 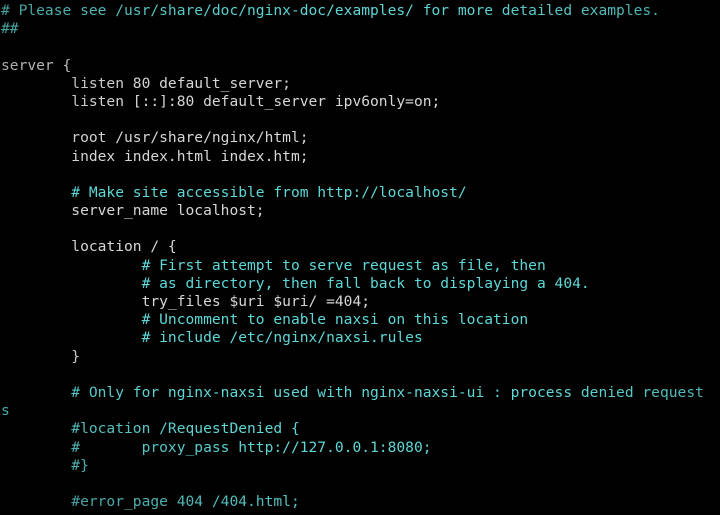 I want to click on terminal-line: ##, so click(x=10, y=29).